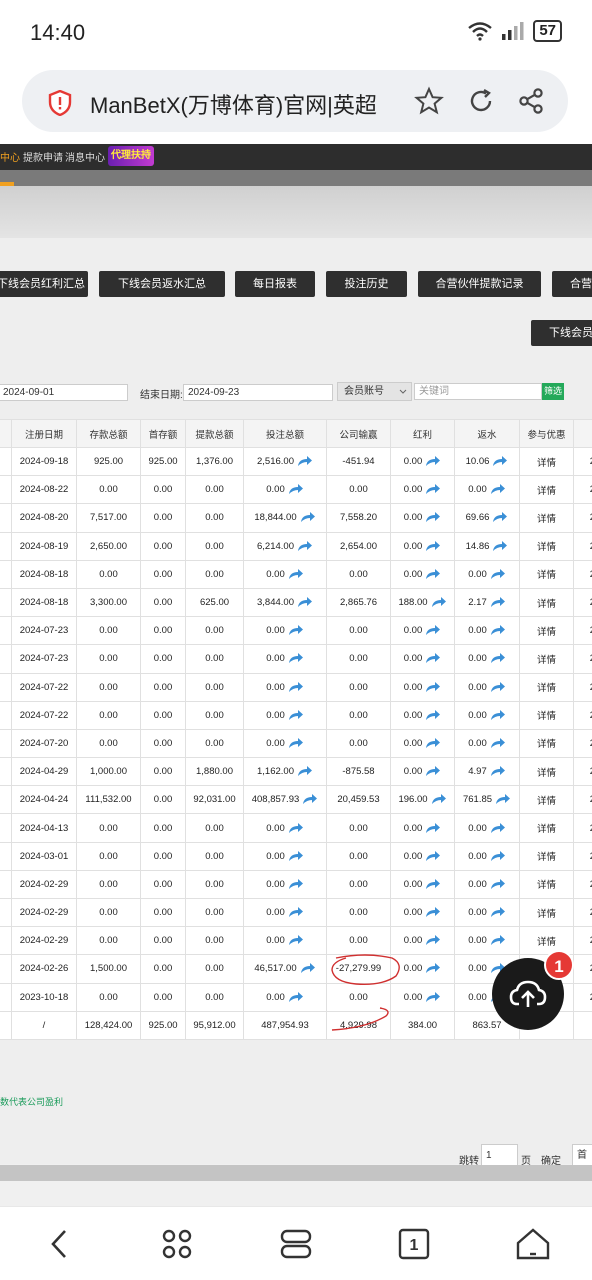 Image resolution: width=592 pixels, height=1280 pixels. Describe the element at coordinates (479, 284) in the screenshot. I see `partner-withdraw-button: 合营伙伴提款记录` at that location.